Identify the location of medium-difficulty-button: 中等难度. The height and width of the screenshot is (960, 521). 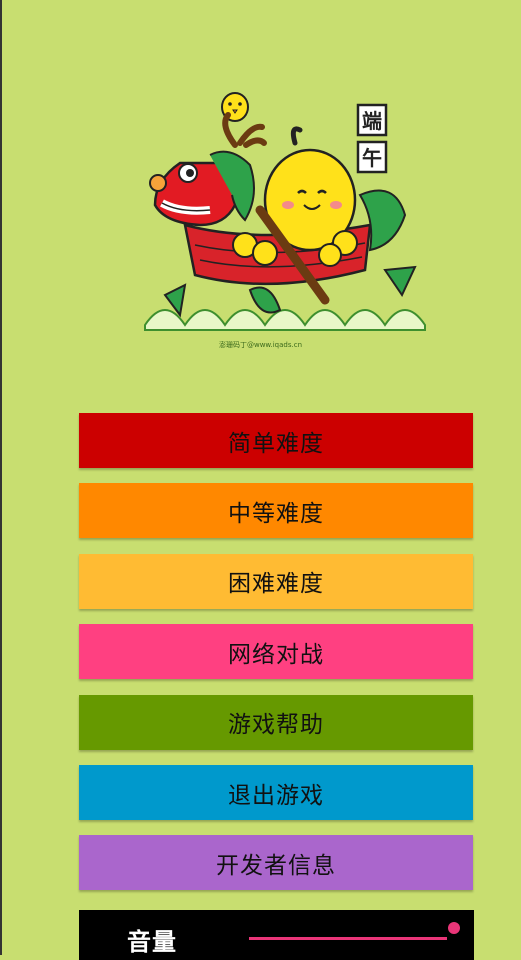
(276, 511).